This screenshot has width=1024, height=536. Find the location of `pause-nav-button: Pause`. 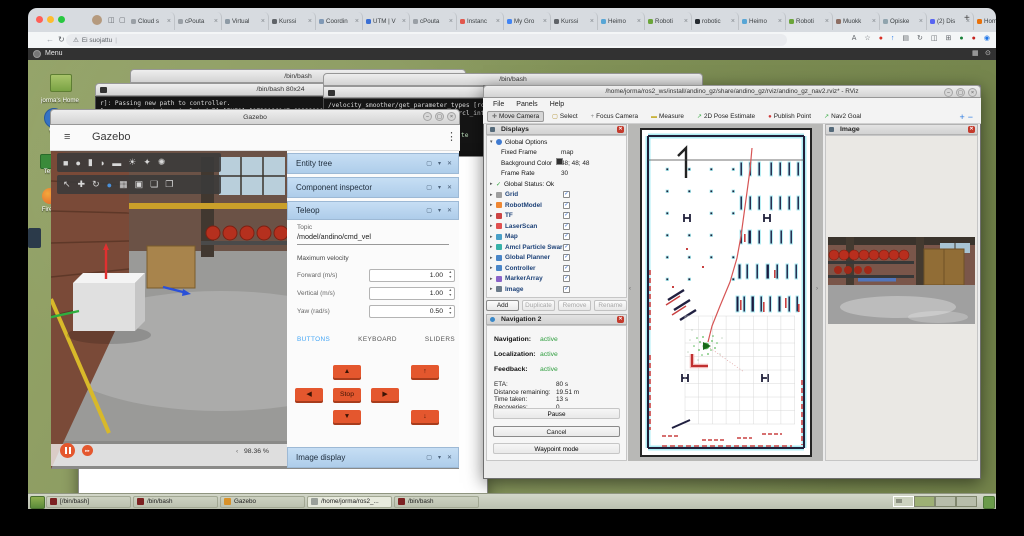

pause-nav-button: Pause is located at coordinates (556, 413).